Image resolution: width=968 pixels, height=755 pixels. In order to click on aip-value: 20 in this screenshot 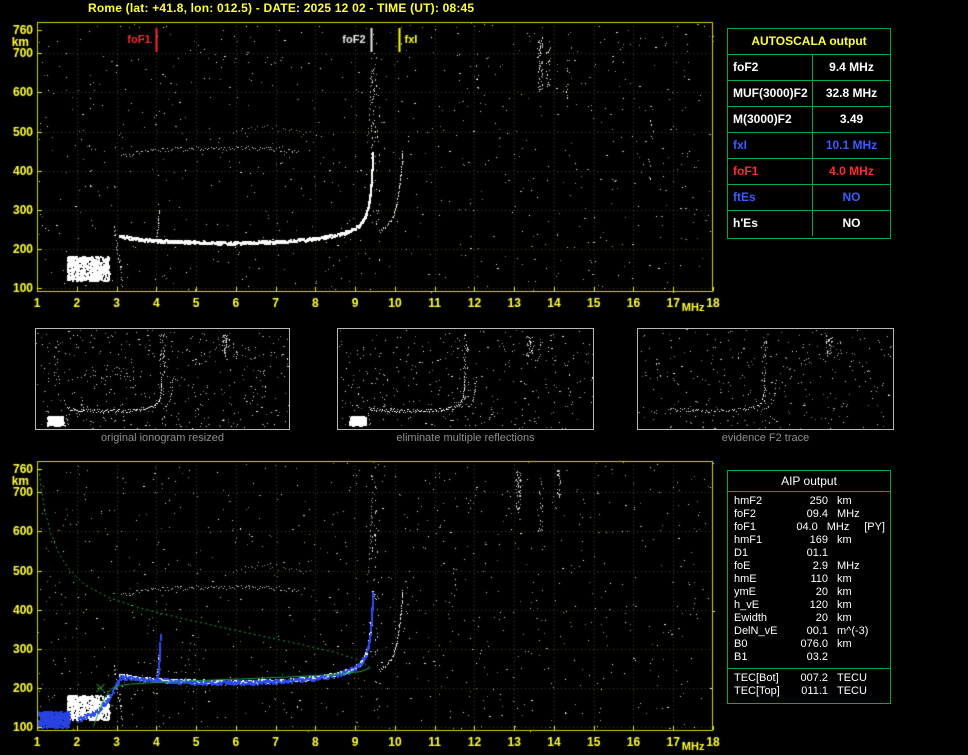, I will do `click(821, 592)`.